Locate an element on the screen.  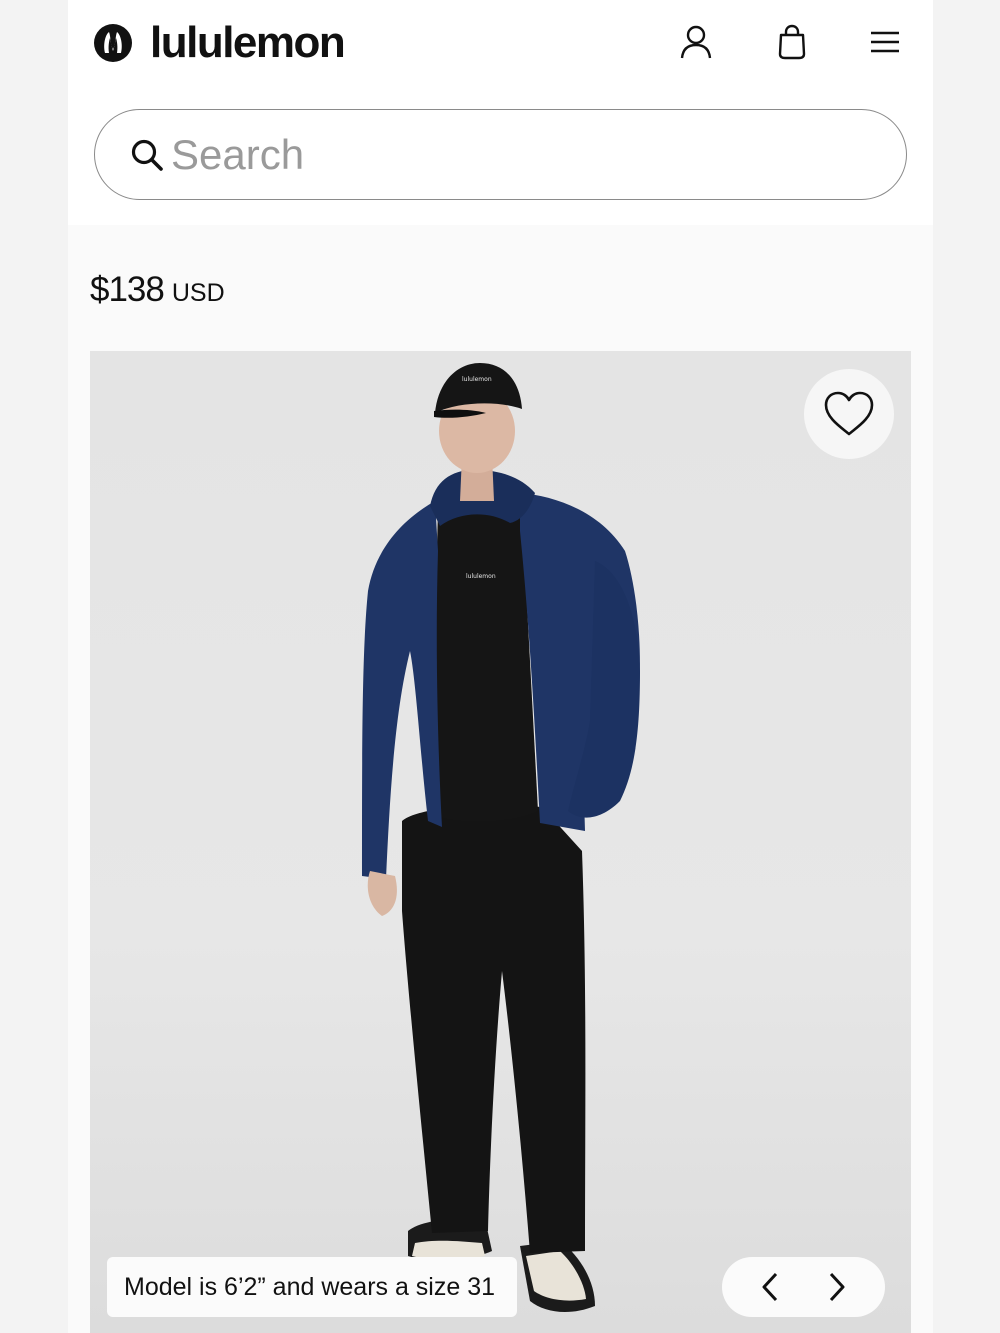
brand: lululemon is located at coordinates (219, 42).